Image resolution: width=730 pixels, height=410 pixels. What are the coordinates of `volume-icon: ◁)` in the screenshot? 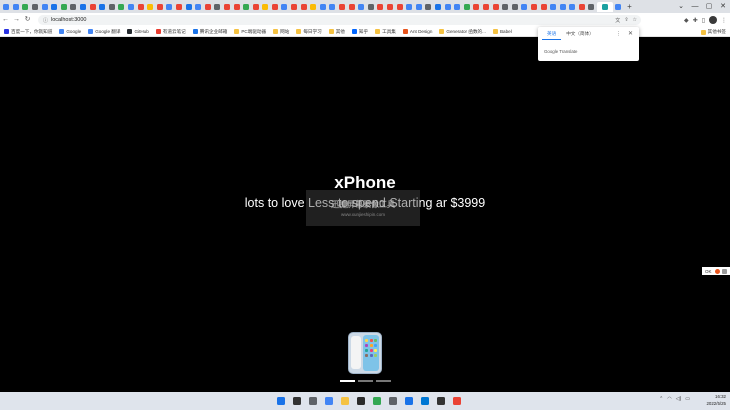 It's located at (679, 399).